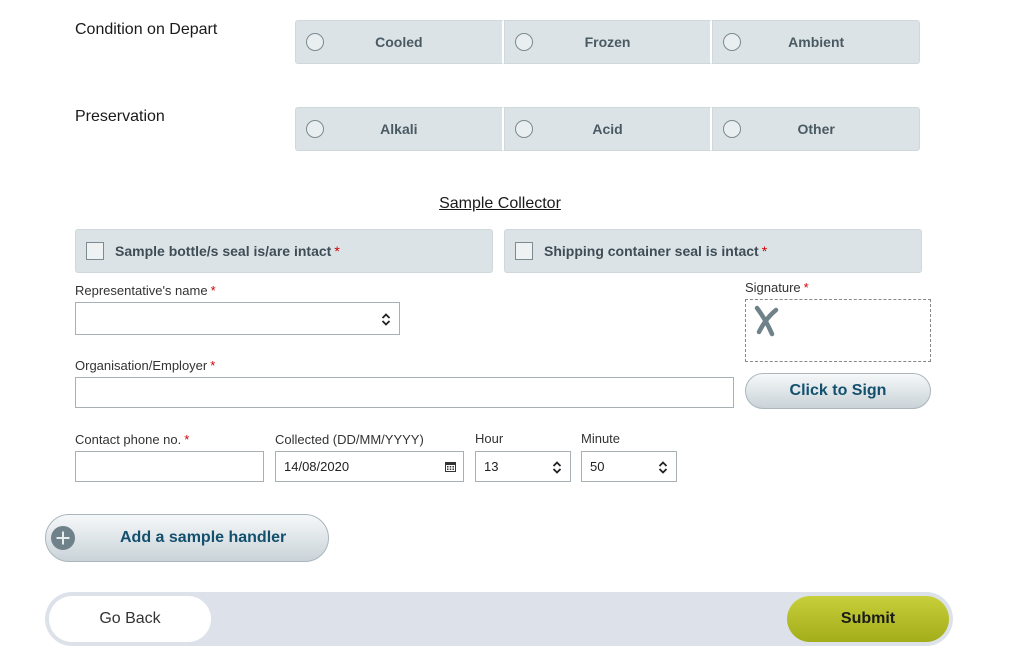  I want to click on plus-circle-icon, so click(63, 538).